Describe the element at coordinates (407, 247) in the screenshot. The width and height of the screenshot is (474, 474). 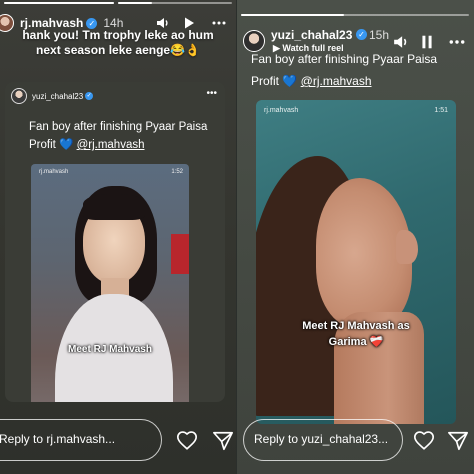
I see `person-nose` at that location.